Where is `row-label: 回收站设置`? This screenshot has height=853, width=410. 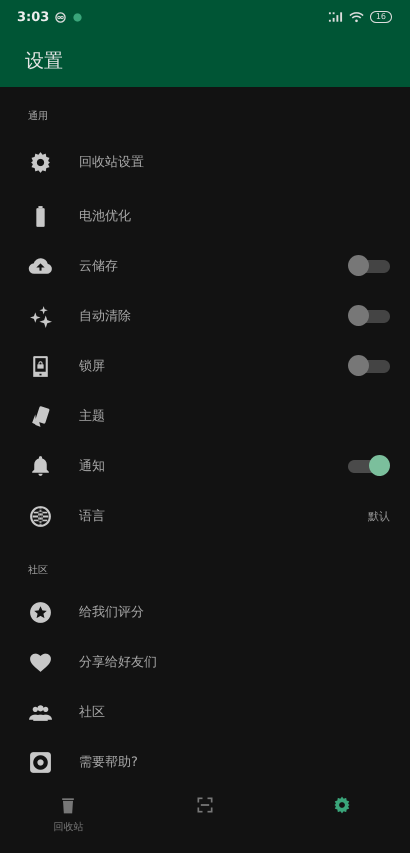
row-label: 回收站设置 is located at coordinates (112, 162).